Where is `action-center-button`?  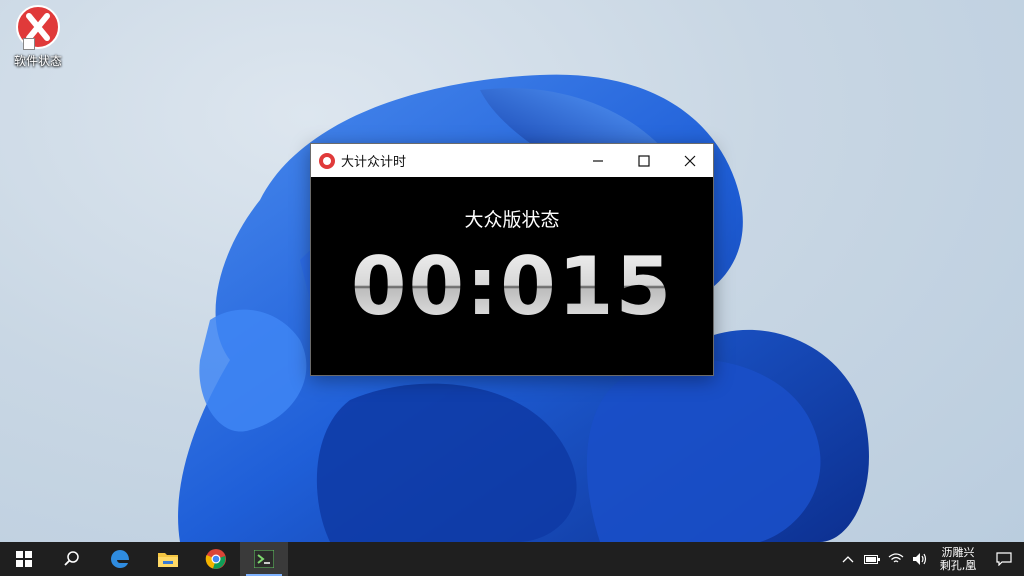 action-center-button is located at coordinates (1004, 559).